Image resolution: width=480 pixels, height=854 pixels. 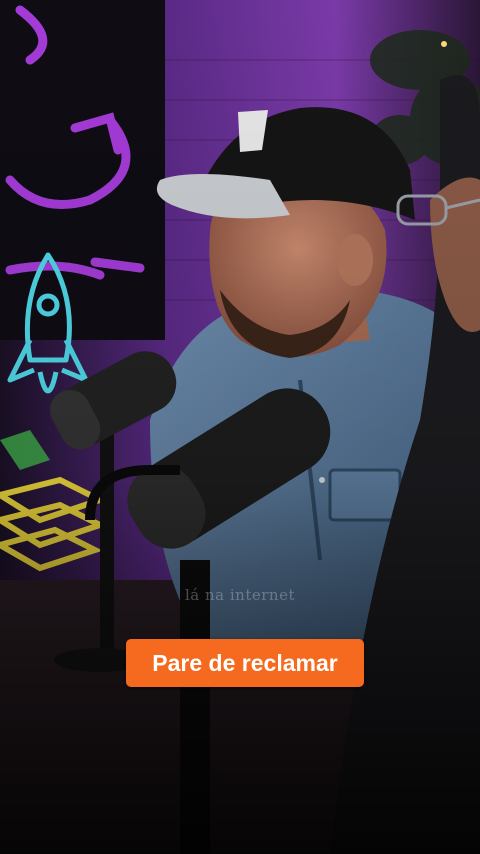 What do you see at coordinates (245, 663) in the screenshot?
I see `subtitle-caption: Pare de reclamar` at bounding box center [245, 663].